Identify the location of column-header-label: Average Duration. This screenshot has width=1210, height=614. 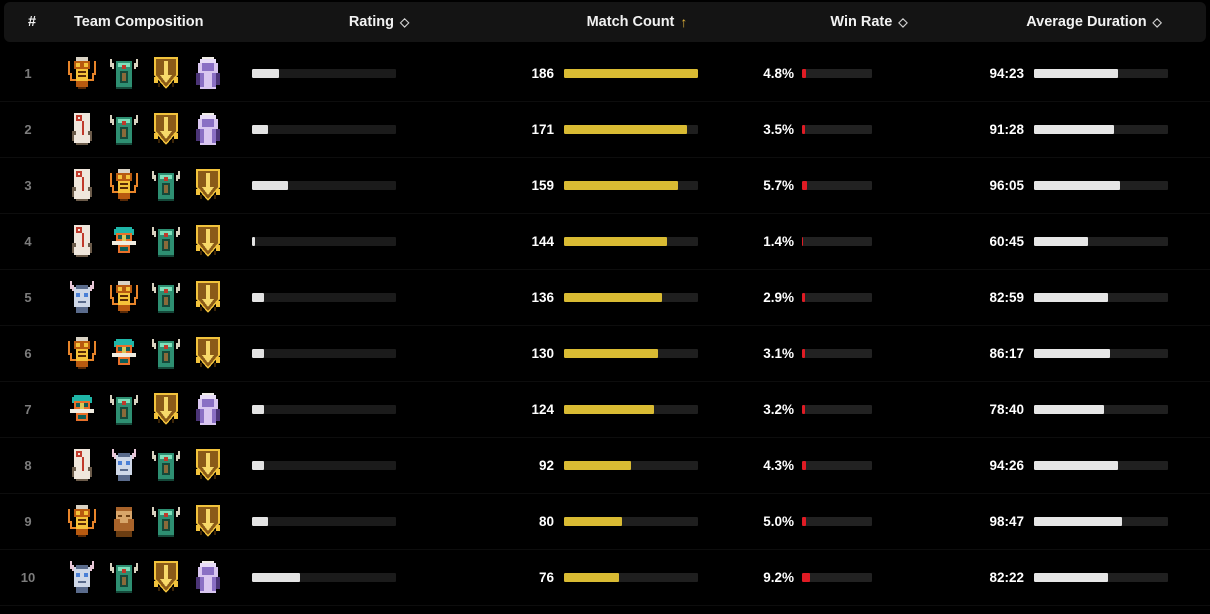
(1086, 22).